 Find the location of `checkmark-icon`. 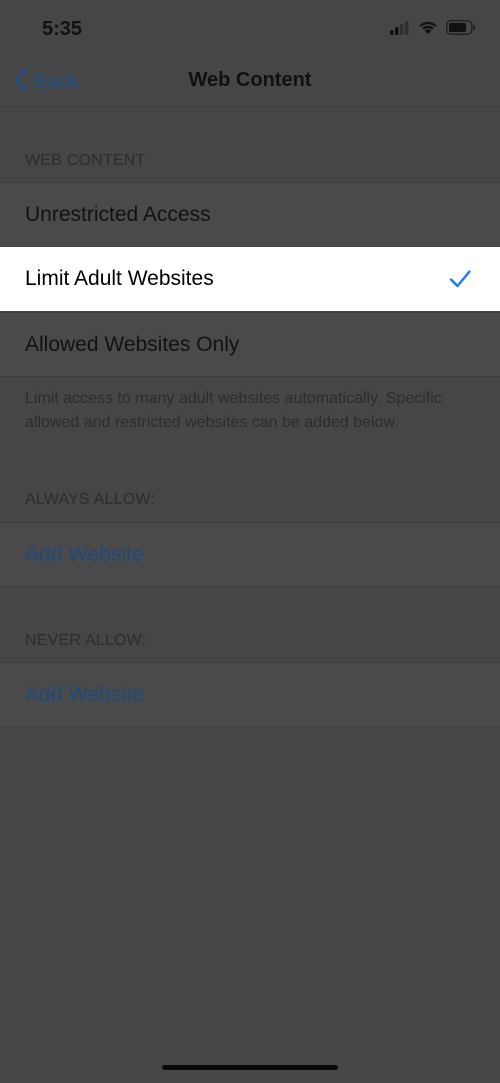

checkmark-icon is located at coordinates (460, 279).